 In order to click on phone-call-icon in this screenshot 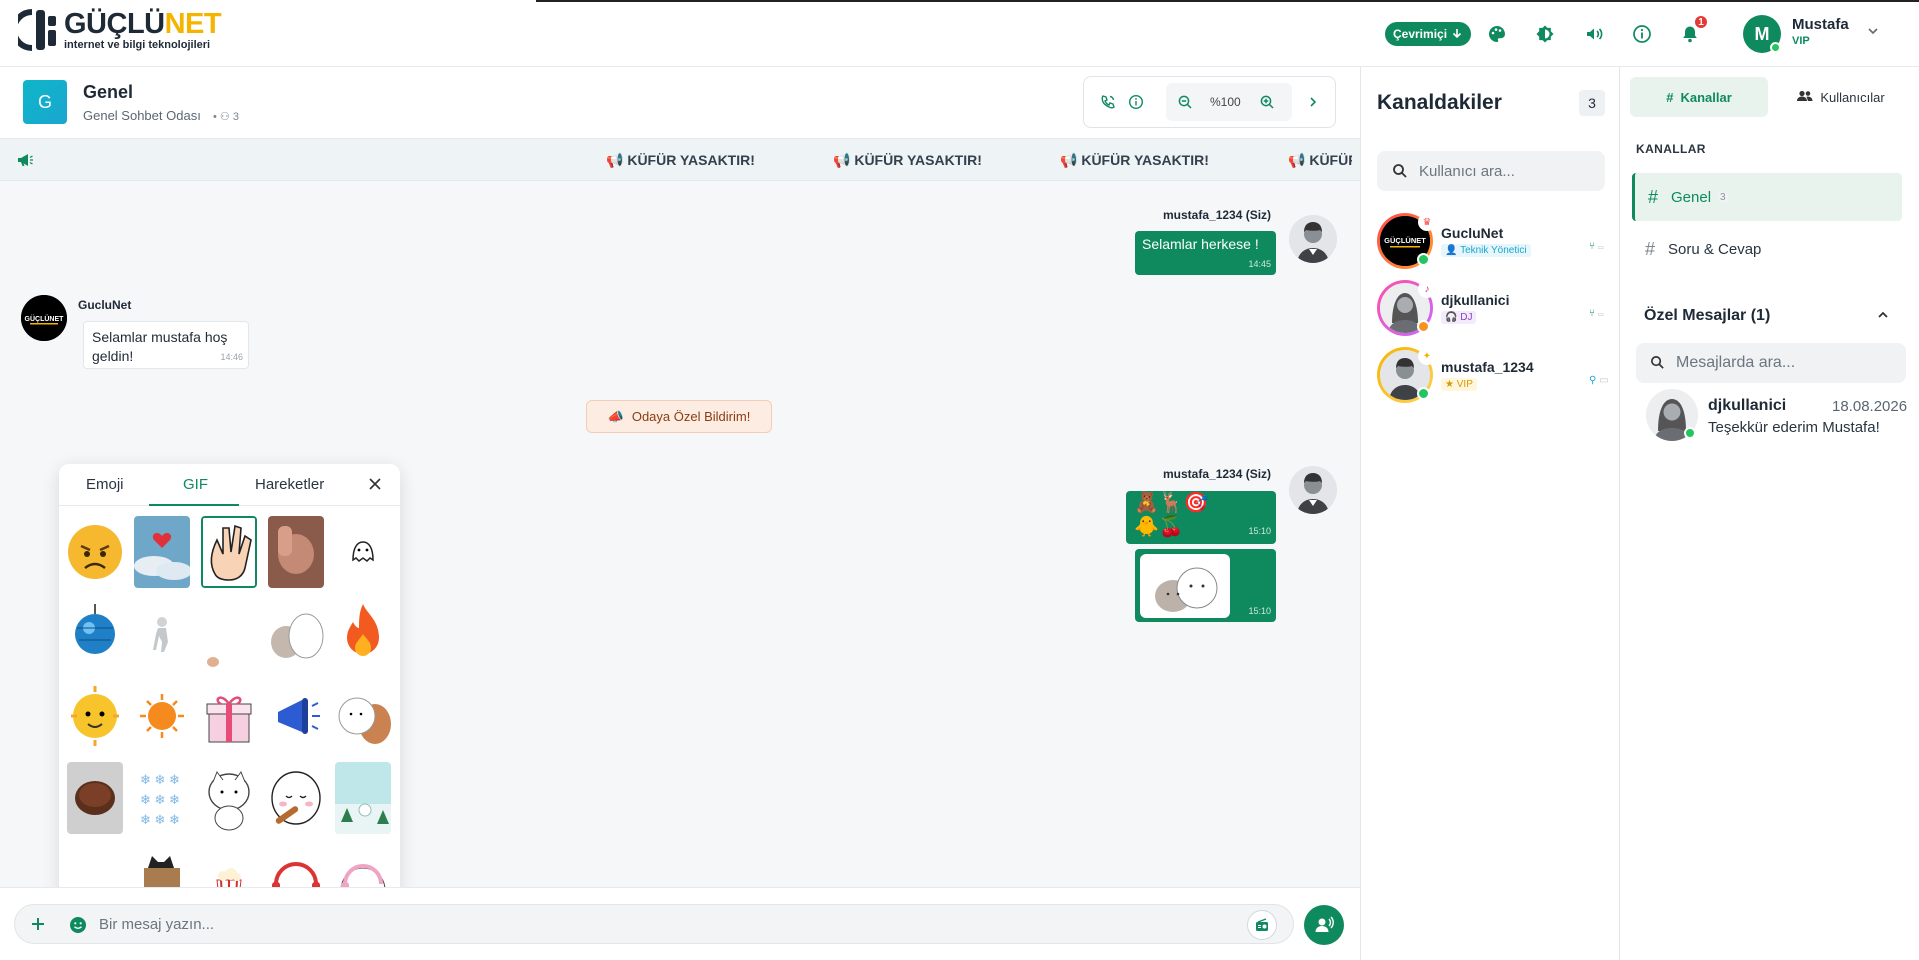, I will do `click(1108, 102)`.